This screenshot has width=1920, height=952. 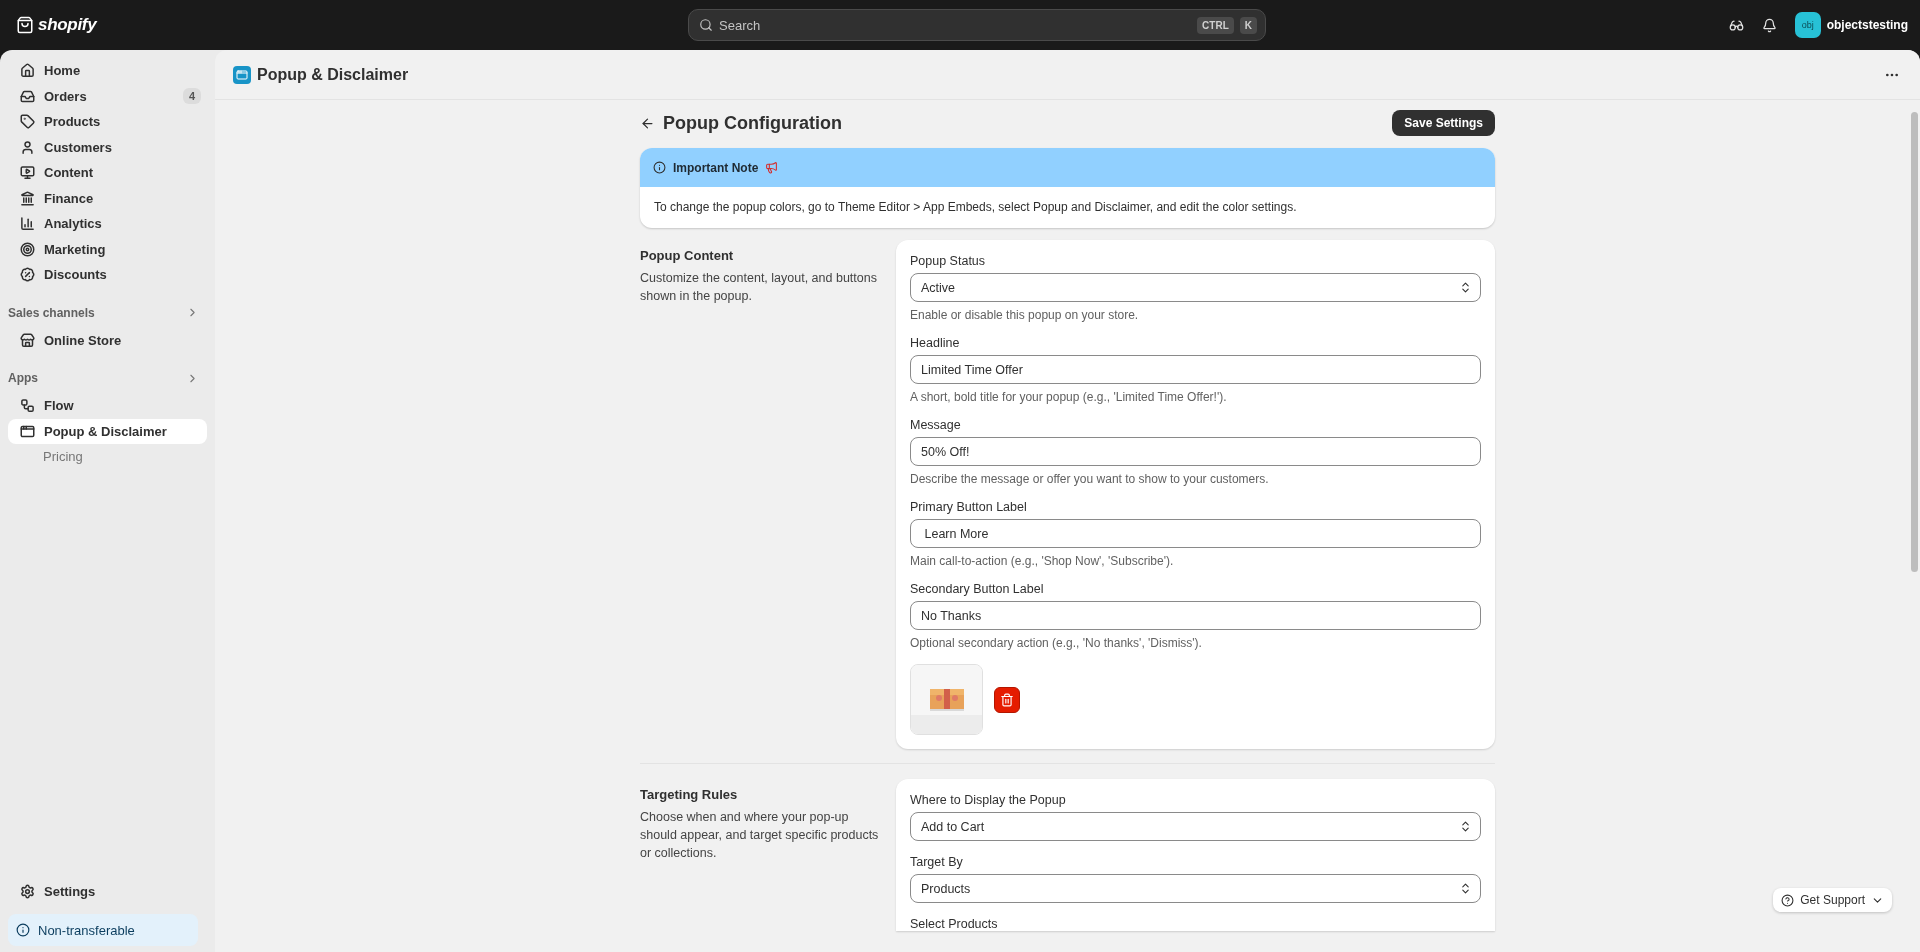 I want to click on field-label: Secondary Button Label, so click(x=977, y=589).